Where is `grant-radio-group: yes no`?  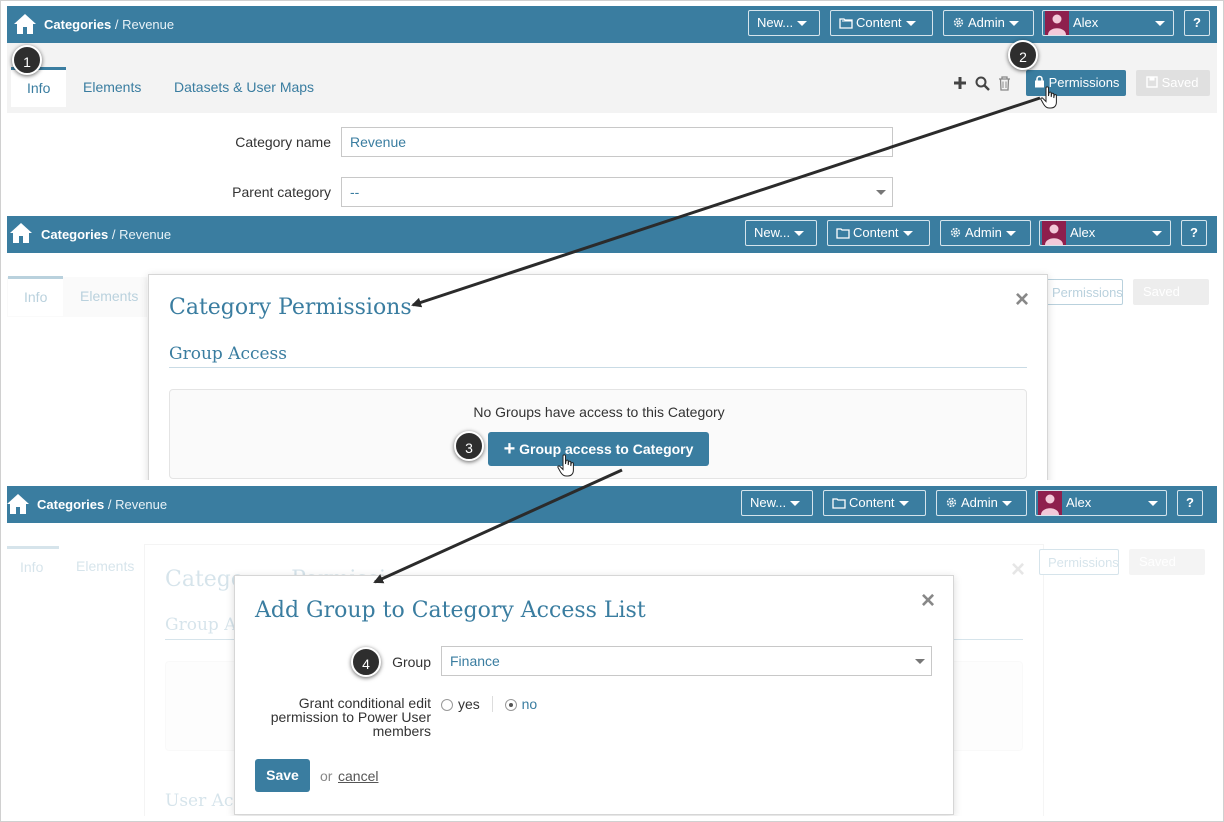
grant-radio-group: yes no is located at coordinates (489, 704).